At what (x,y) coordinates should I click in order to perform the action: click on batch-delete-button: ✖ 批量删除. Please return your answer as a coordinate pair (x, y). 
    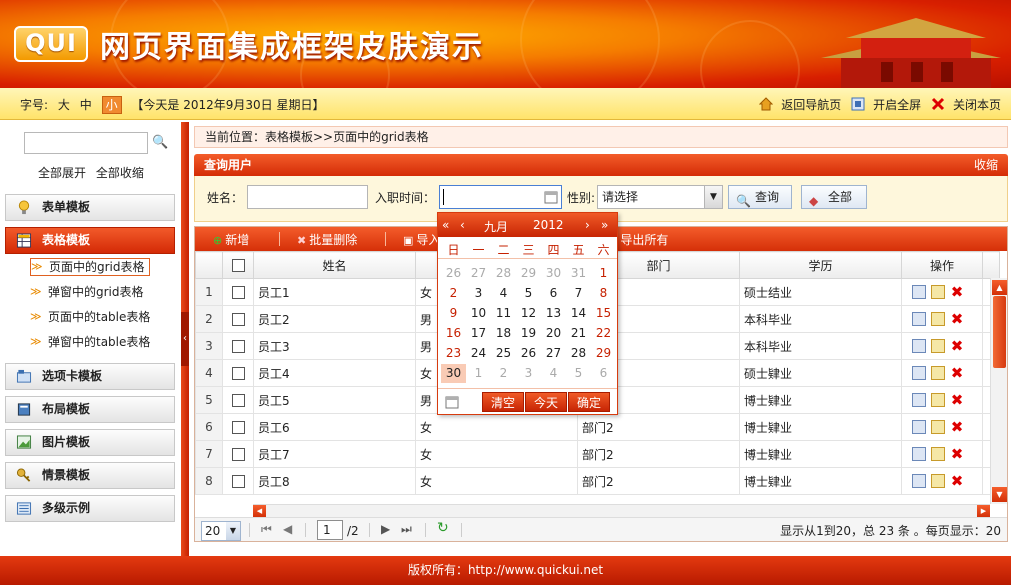
    Looking at the image, I should click on (327, 239).